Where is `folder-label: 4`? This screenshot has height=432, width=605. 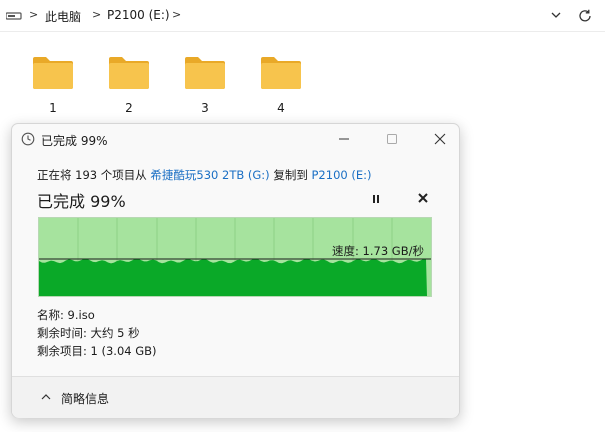 folder-label: 4 is located at coordinates (281, 108).